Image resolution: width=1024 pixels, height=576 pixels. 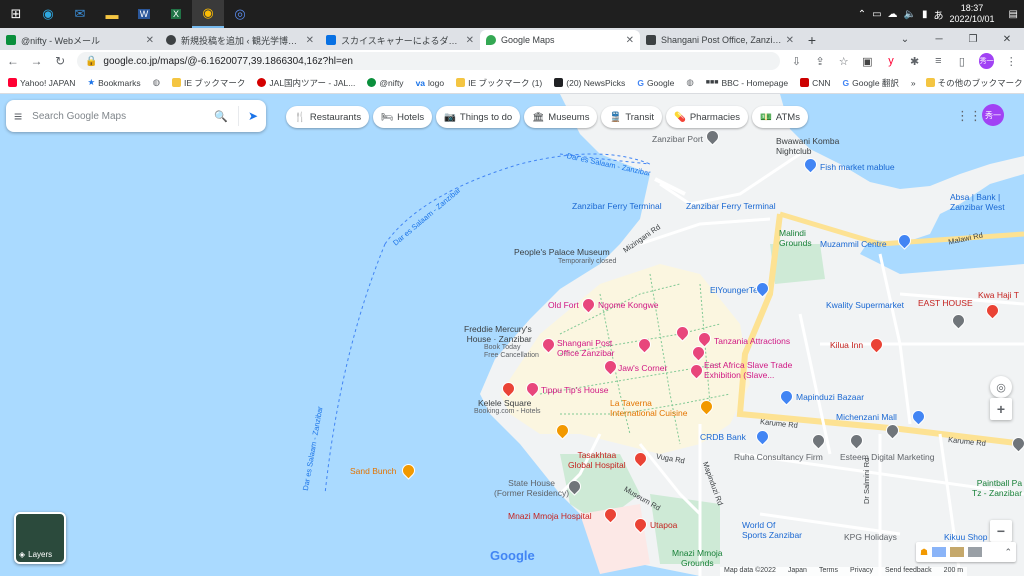 What do you see at coordinates (723, 437) in the screenshot?
I see `label-crdb-bank: CRDB Bank` at bounding box center [723, 437].